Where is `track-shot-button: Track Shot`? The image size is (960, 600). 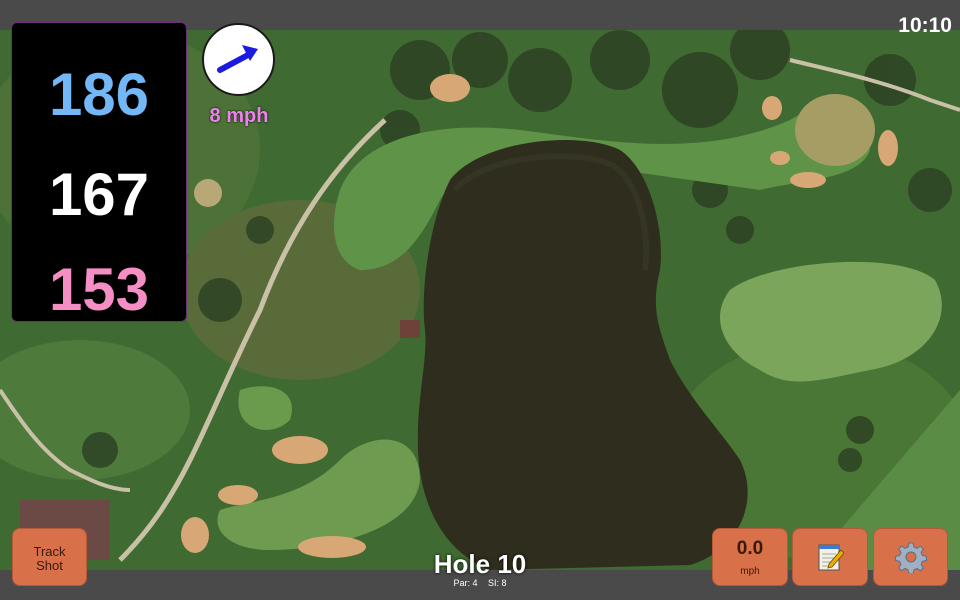 track-shot-button: Track Shot is located at coordinates (49, 557).